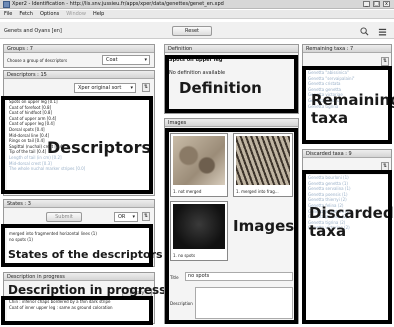  Describe the element at coordinates (77, 145) in the screenshot. I see `descriptors-highlight` at that location.